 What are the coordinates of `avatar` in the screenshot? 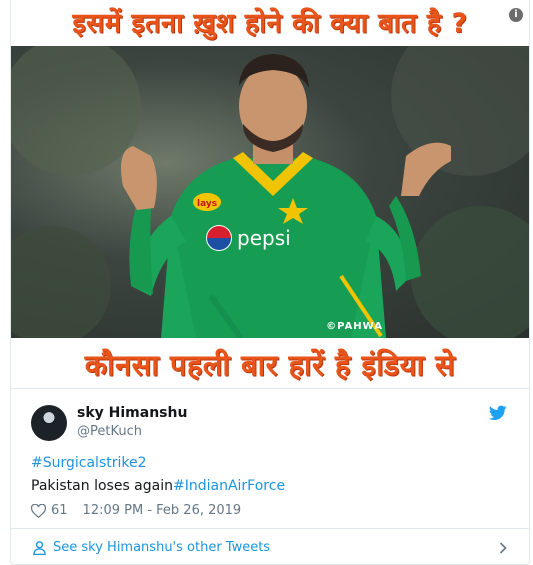 It's located at (49, 423).